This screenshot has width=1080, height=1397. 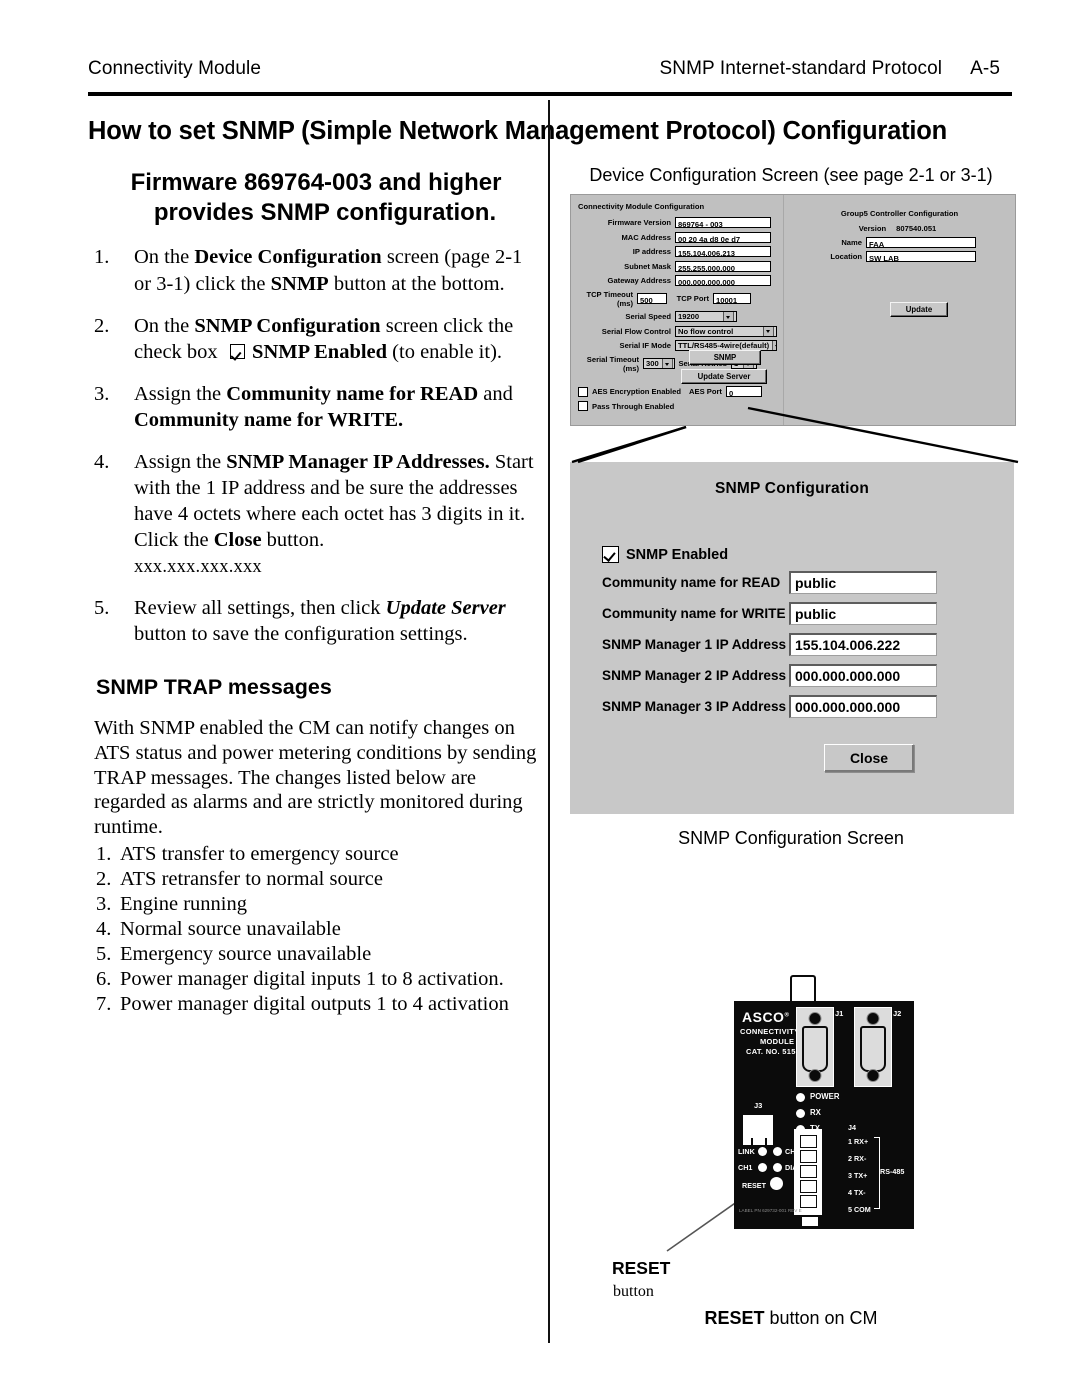 What do you see at coordinates (610, 554) in the screenshot?
I see `snmp-enabled-checkbox` at bounding box center [610, 554].